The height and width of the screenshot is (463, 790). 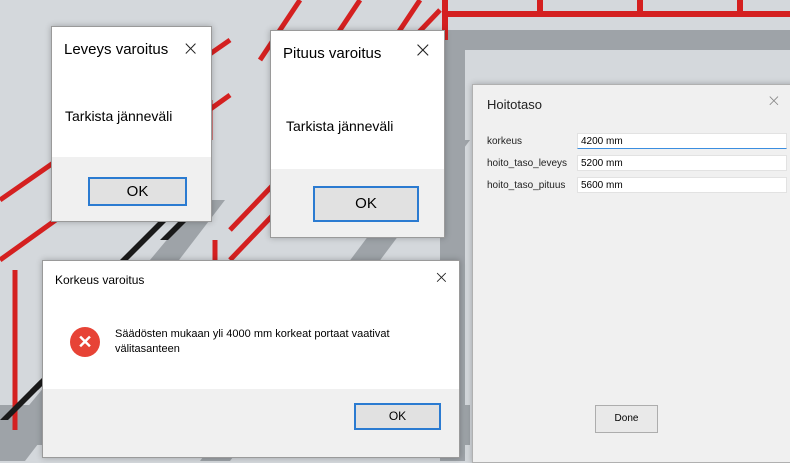 I want to click on pituus-input: 5600 mm, so click(x=682, y=185).